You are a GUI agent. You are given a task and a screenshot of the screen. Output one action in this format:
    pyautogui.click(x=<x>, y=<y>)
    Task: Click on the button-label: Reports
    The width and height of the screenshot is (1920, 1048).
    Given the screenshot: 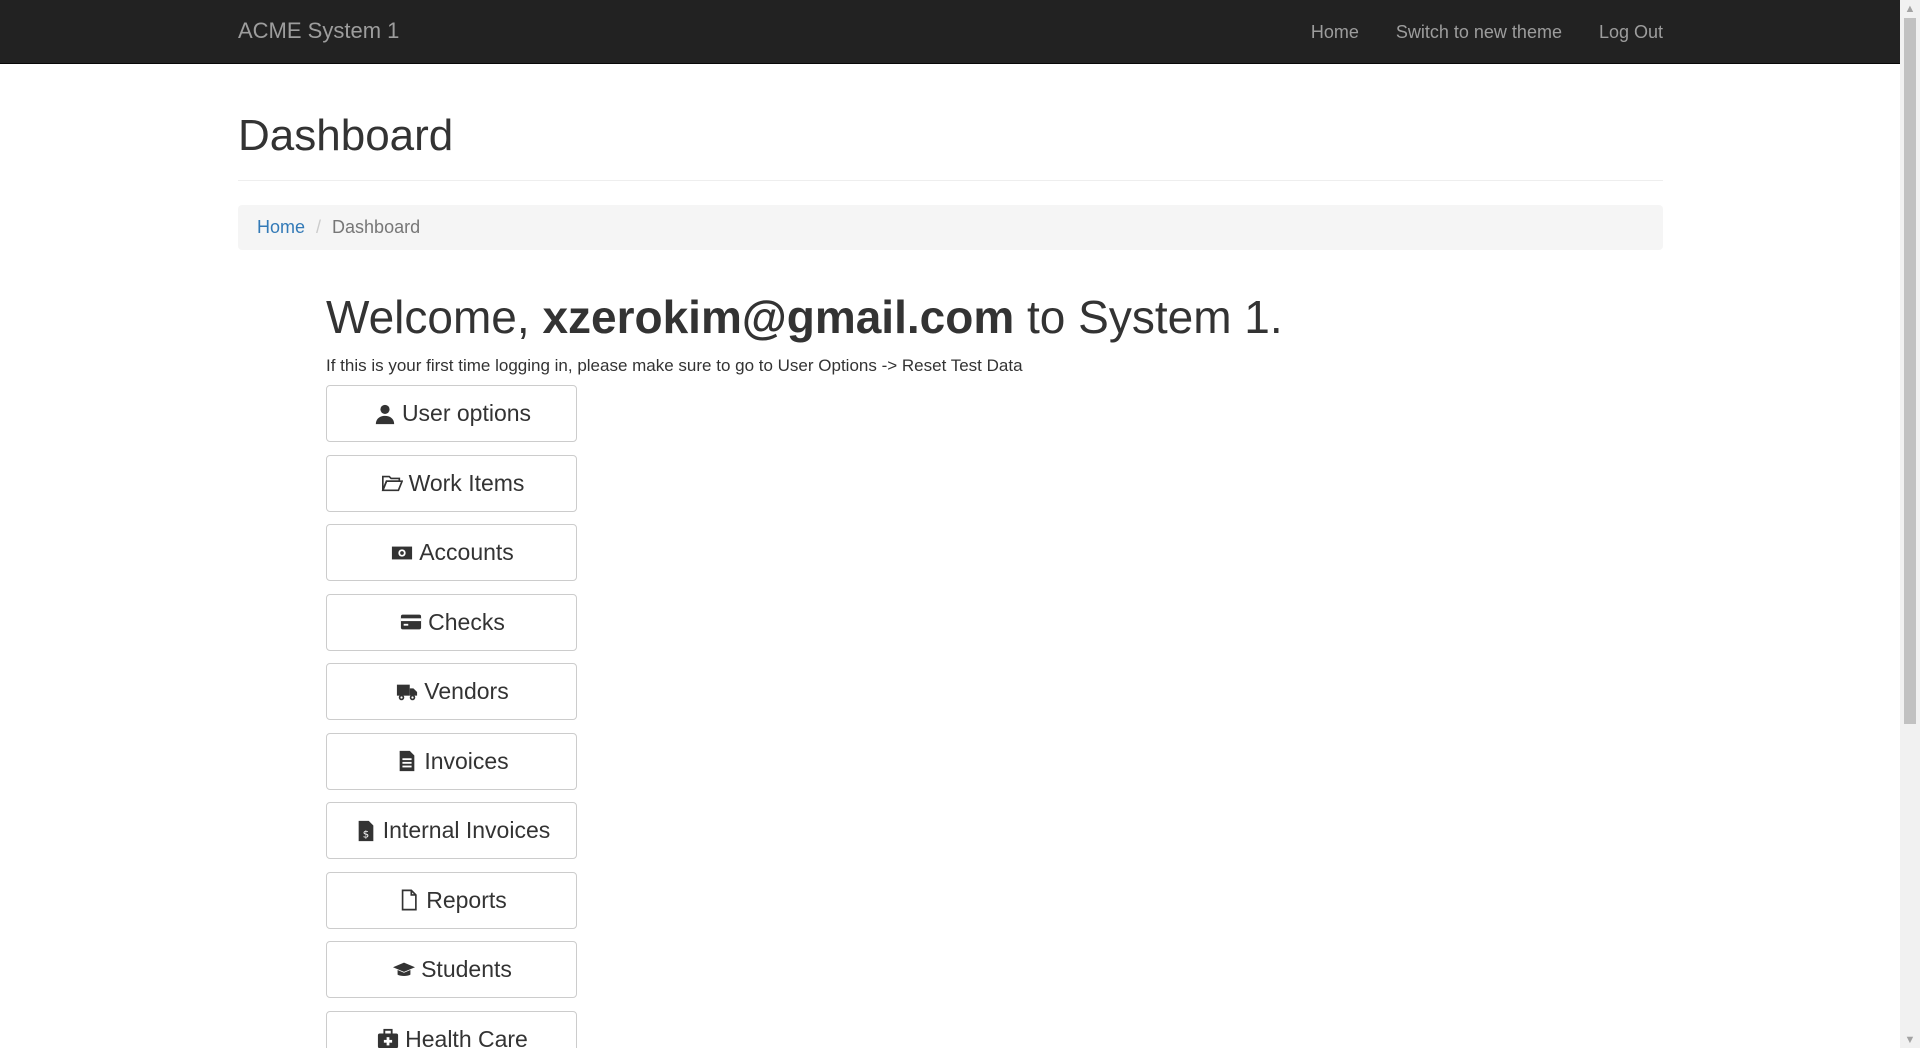 What is the action you would take?
    pyautogui.click(x=466, y=899)
    